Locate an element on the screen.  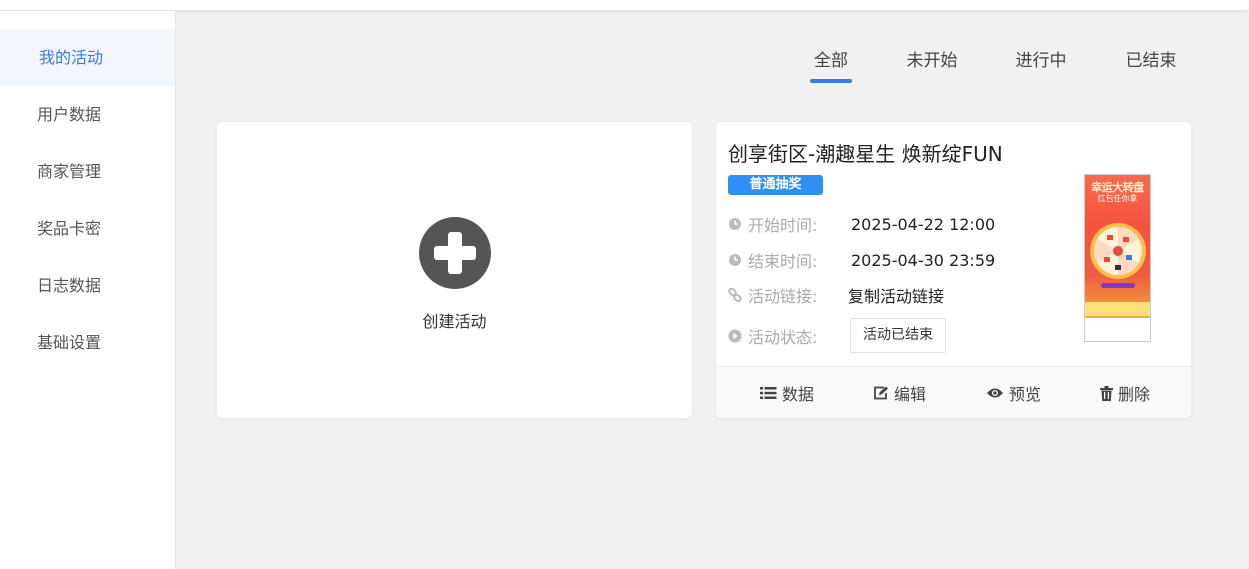
trash-icon is located at coordinates (1106, 393).